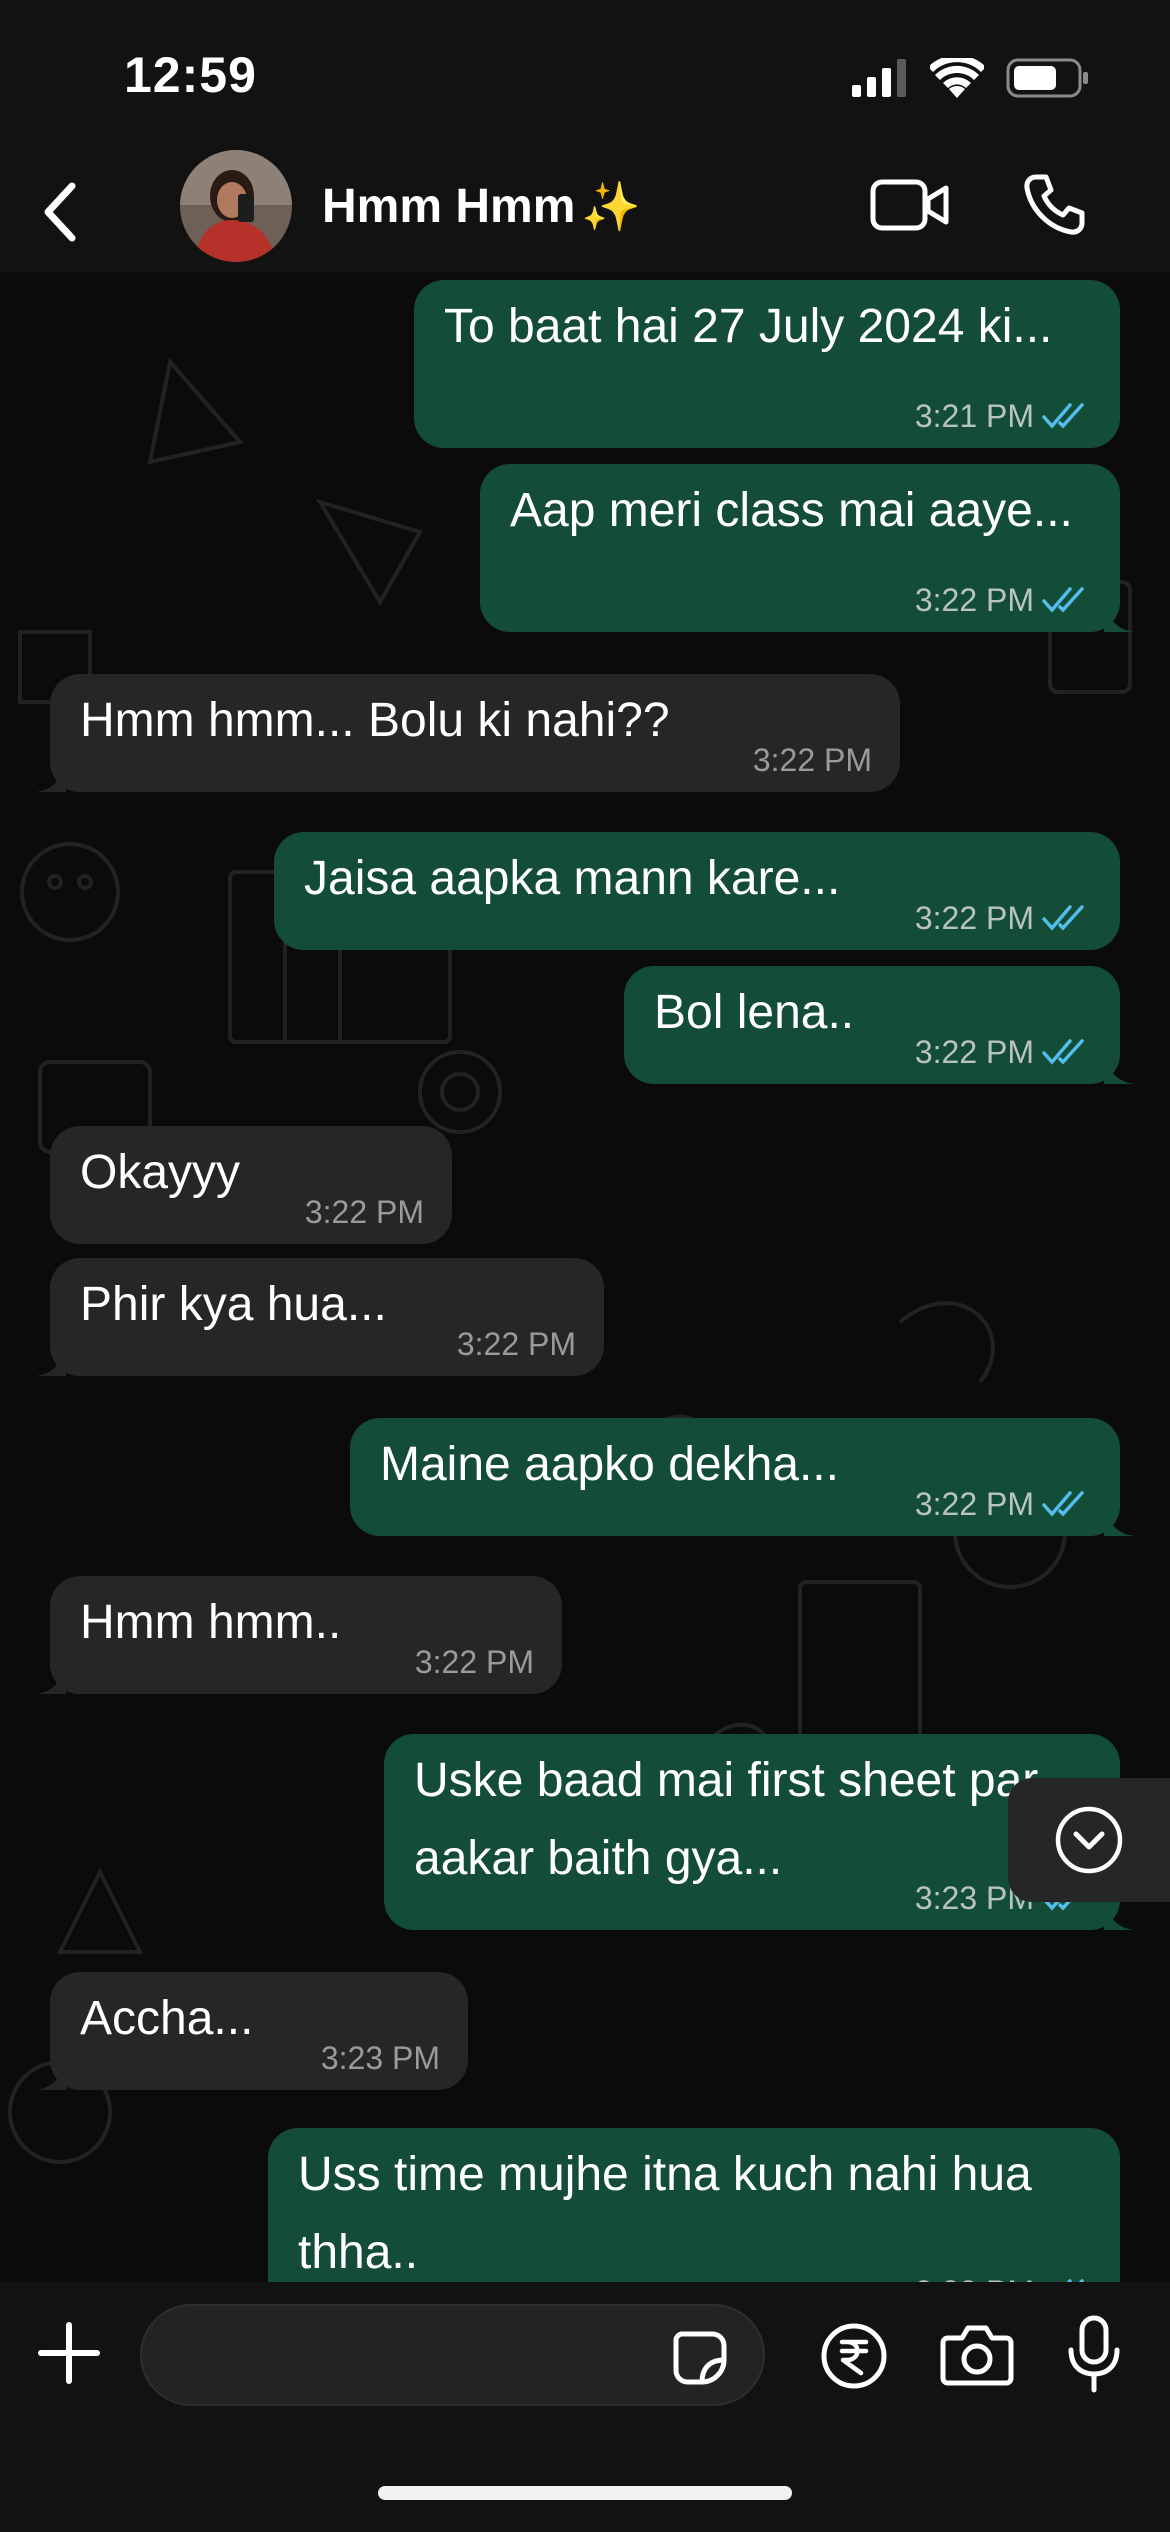 The image size is (1170, 2532). What do you see at coordinates (299, 1635) in the screenshot?
I see `message-bubble: Hmm hmm.. 3:22 PM` at bounding box center [299, 1635].